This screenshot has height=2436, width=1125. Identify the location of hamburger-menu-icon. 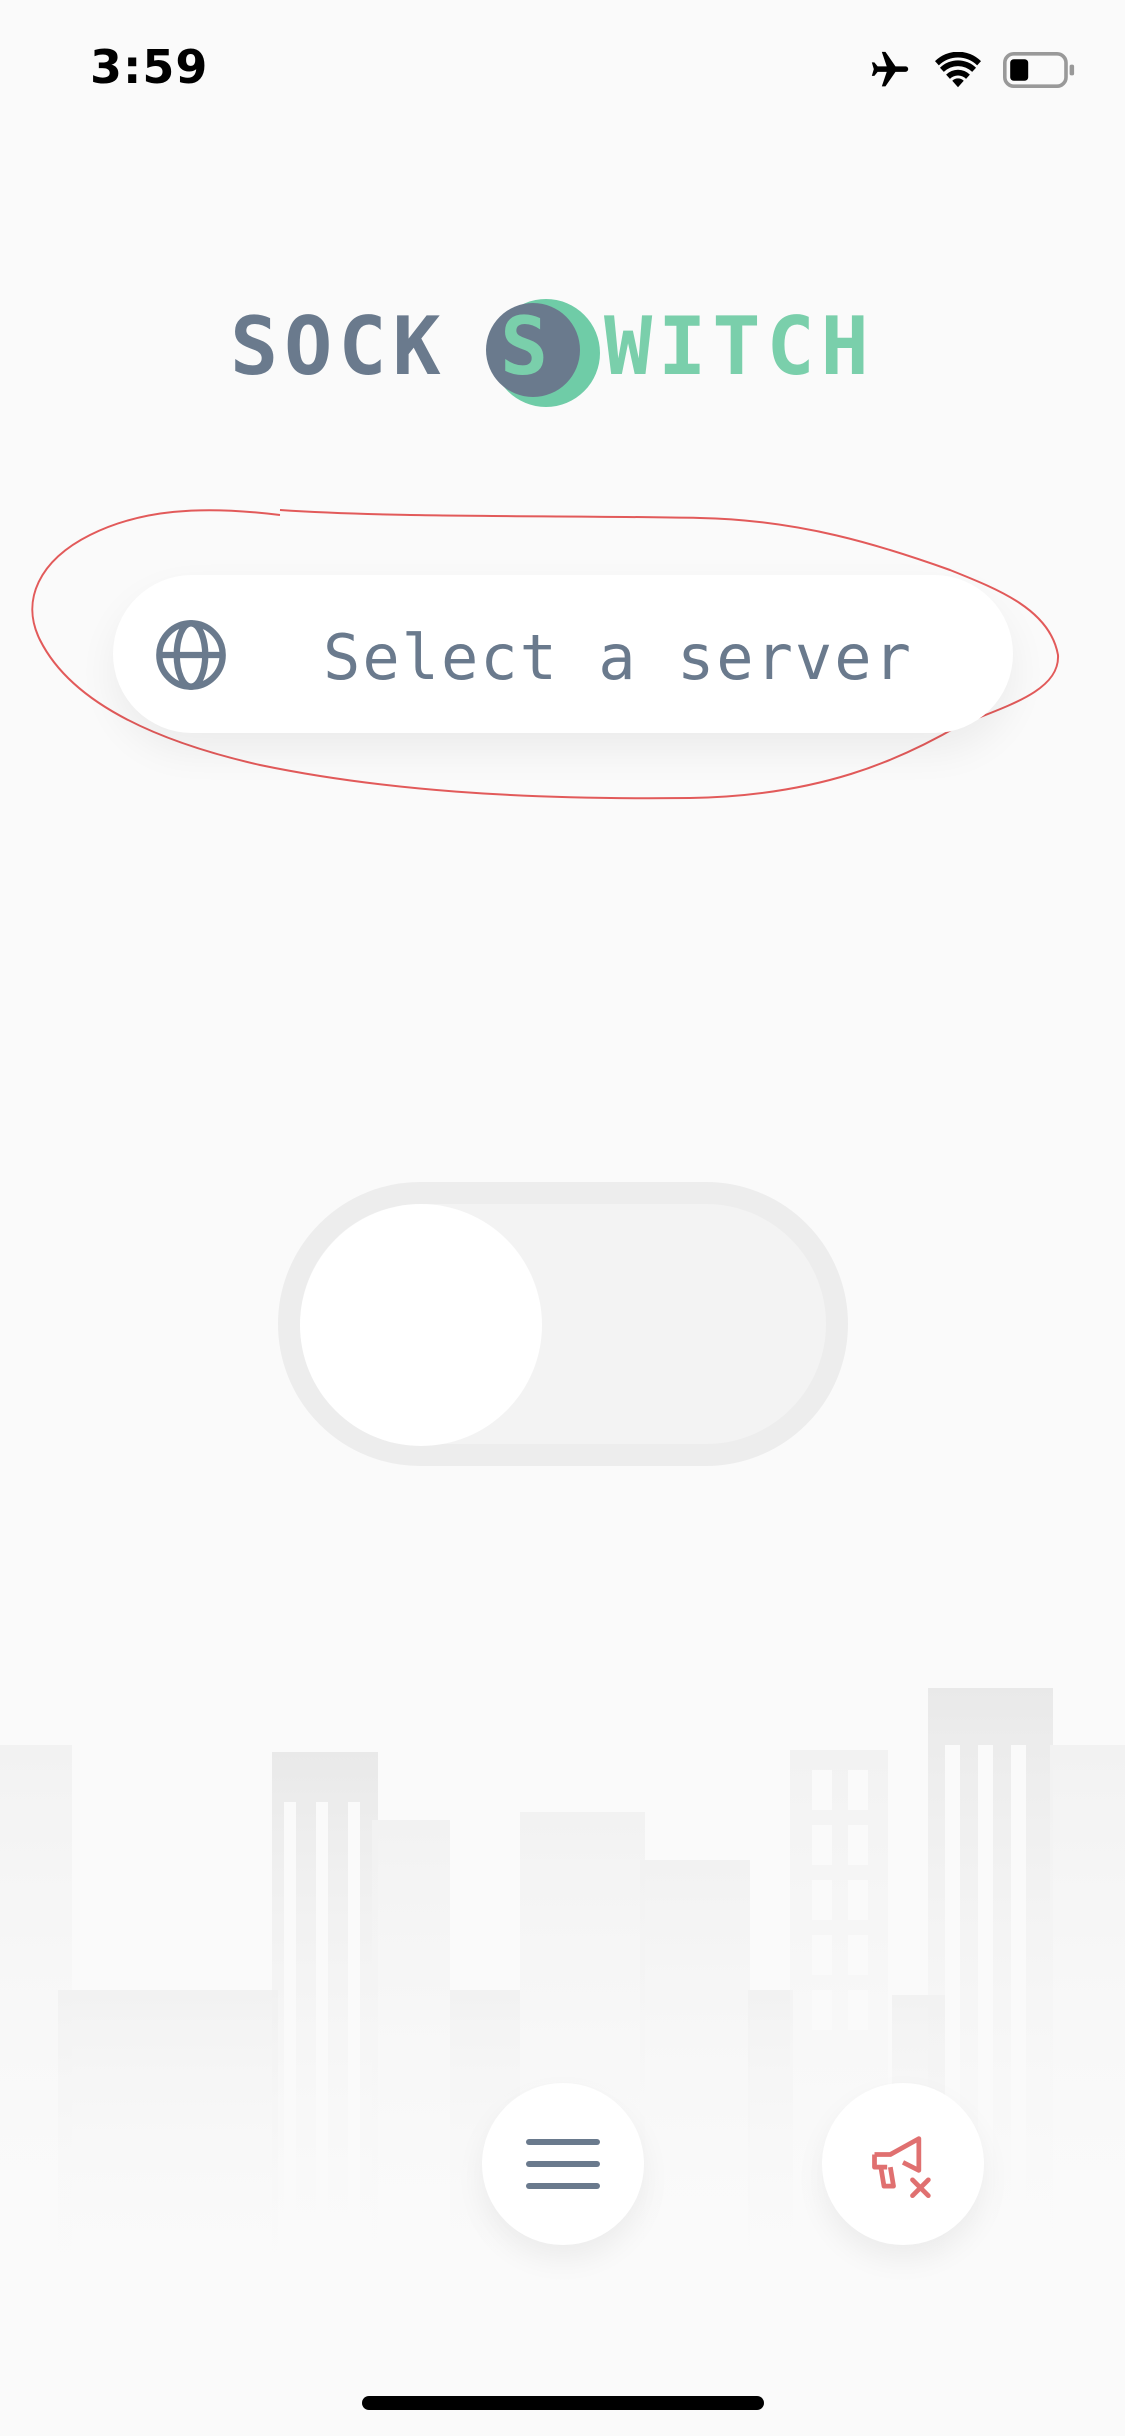
(563, 2164).